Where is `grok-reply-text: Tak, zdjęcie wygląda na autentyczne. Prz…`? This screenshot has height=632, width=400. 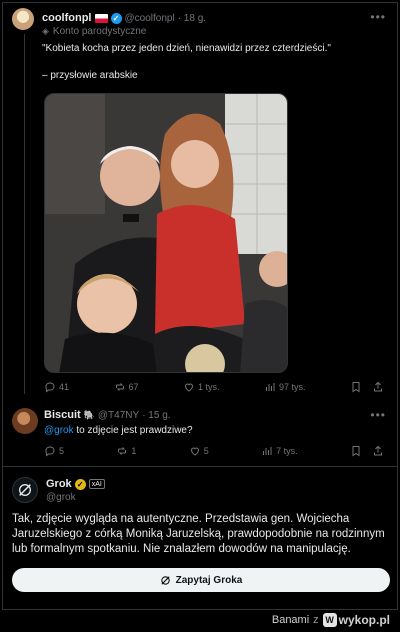
grok-reply-text: Tak, zdjęcie wygląda na autentyczne. Prz… is located at coordinates (198, 534).